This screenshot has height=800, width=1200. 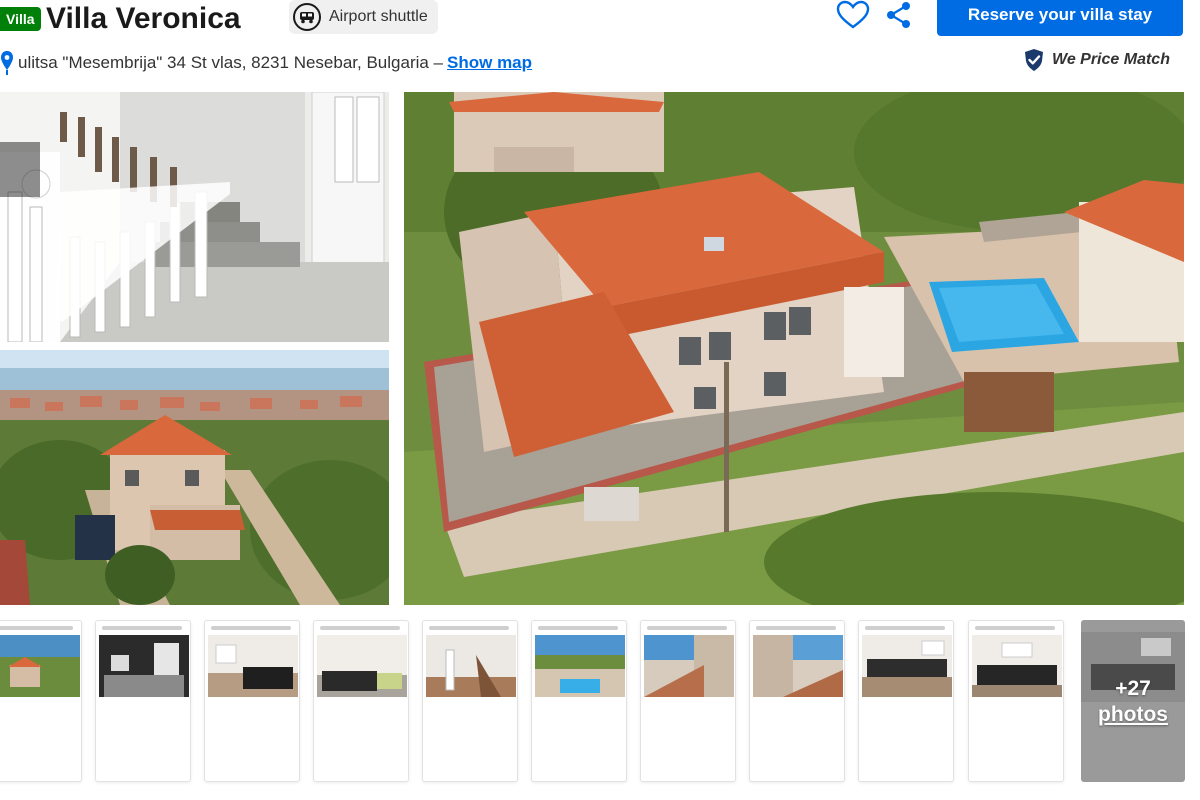 What do you see at coordinates (853, 15) in the screenshot?
I see `heart-icon` at bounding box center [853, 15].